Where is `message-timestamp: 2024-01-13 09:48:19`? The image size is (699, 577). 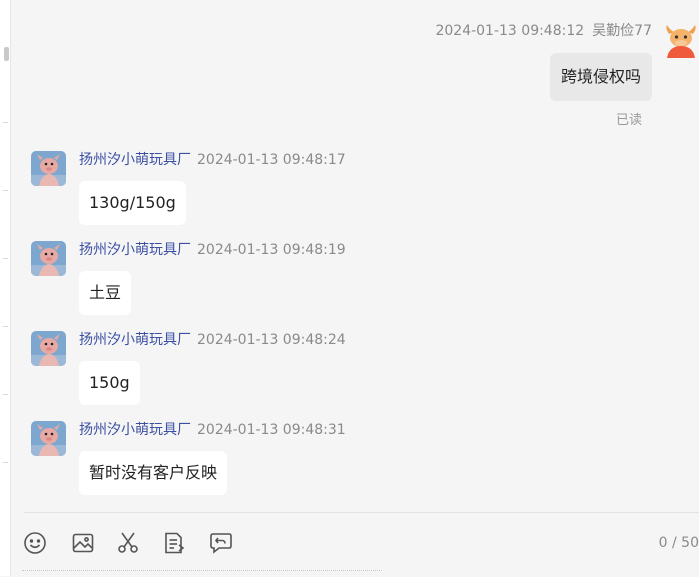 message-timestamp: 2024-01-13 09:48:19 is located at coordinates (271, 250).